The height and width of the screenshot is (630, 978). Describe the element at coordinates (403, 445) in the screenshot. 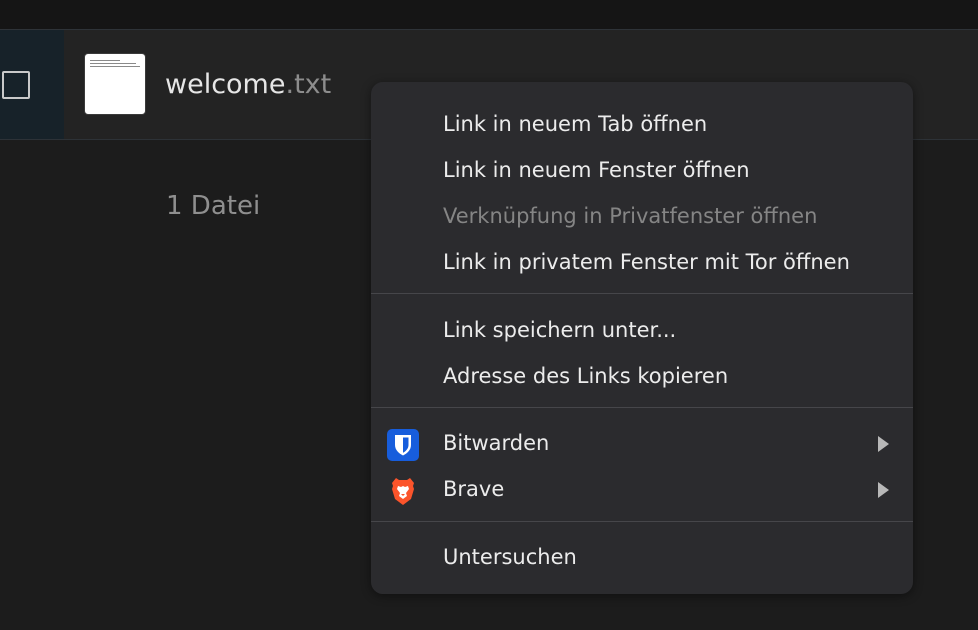

I see `bitwarden-icon` at that location.